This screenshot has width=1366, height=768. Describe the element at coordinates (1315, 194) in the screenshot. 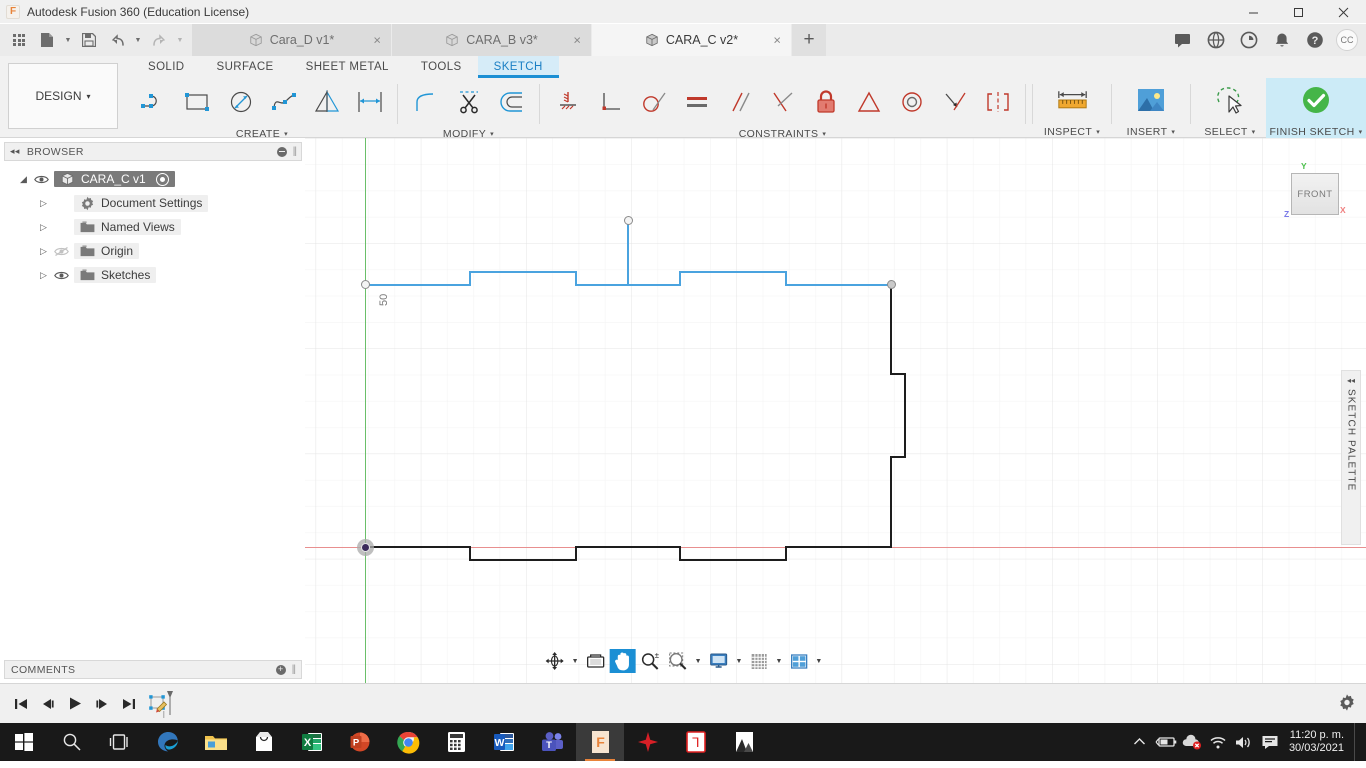

I see `viewcube-front-face: FRONT` at that location.